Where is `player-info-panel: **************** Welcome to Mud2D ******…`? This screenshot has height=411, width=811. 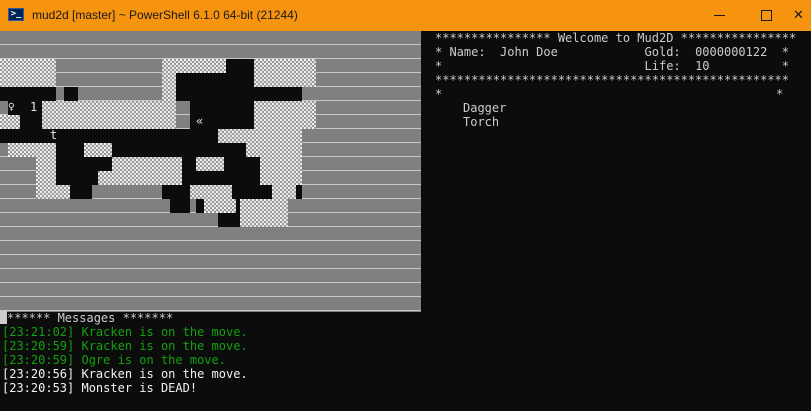
player-info-panel: **************** Welcome to Mud2D ******… is located at coordinates (623, 86).